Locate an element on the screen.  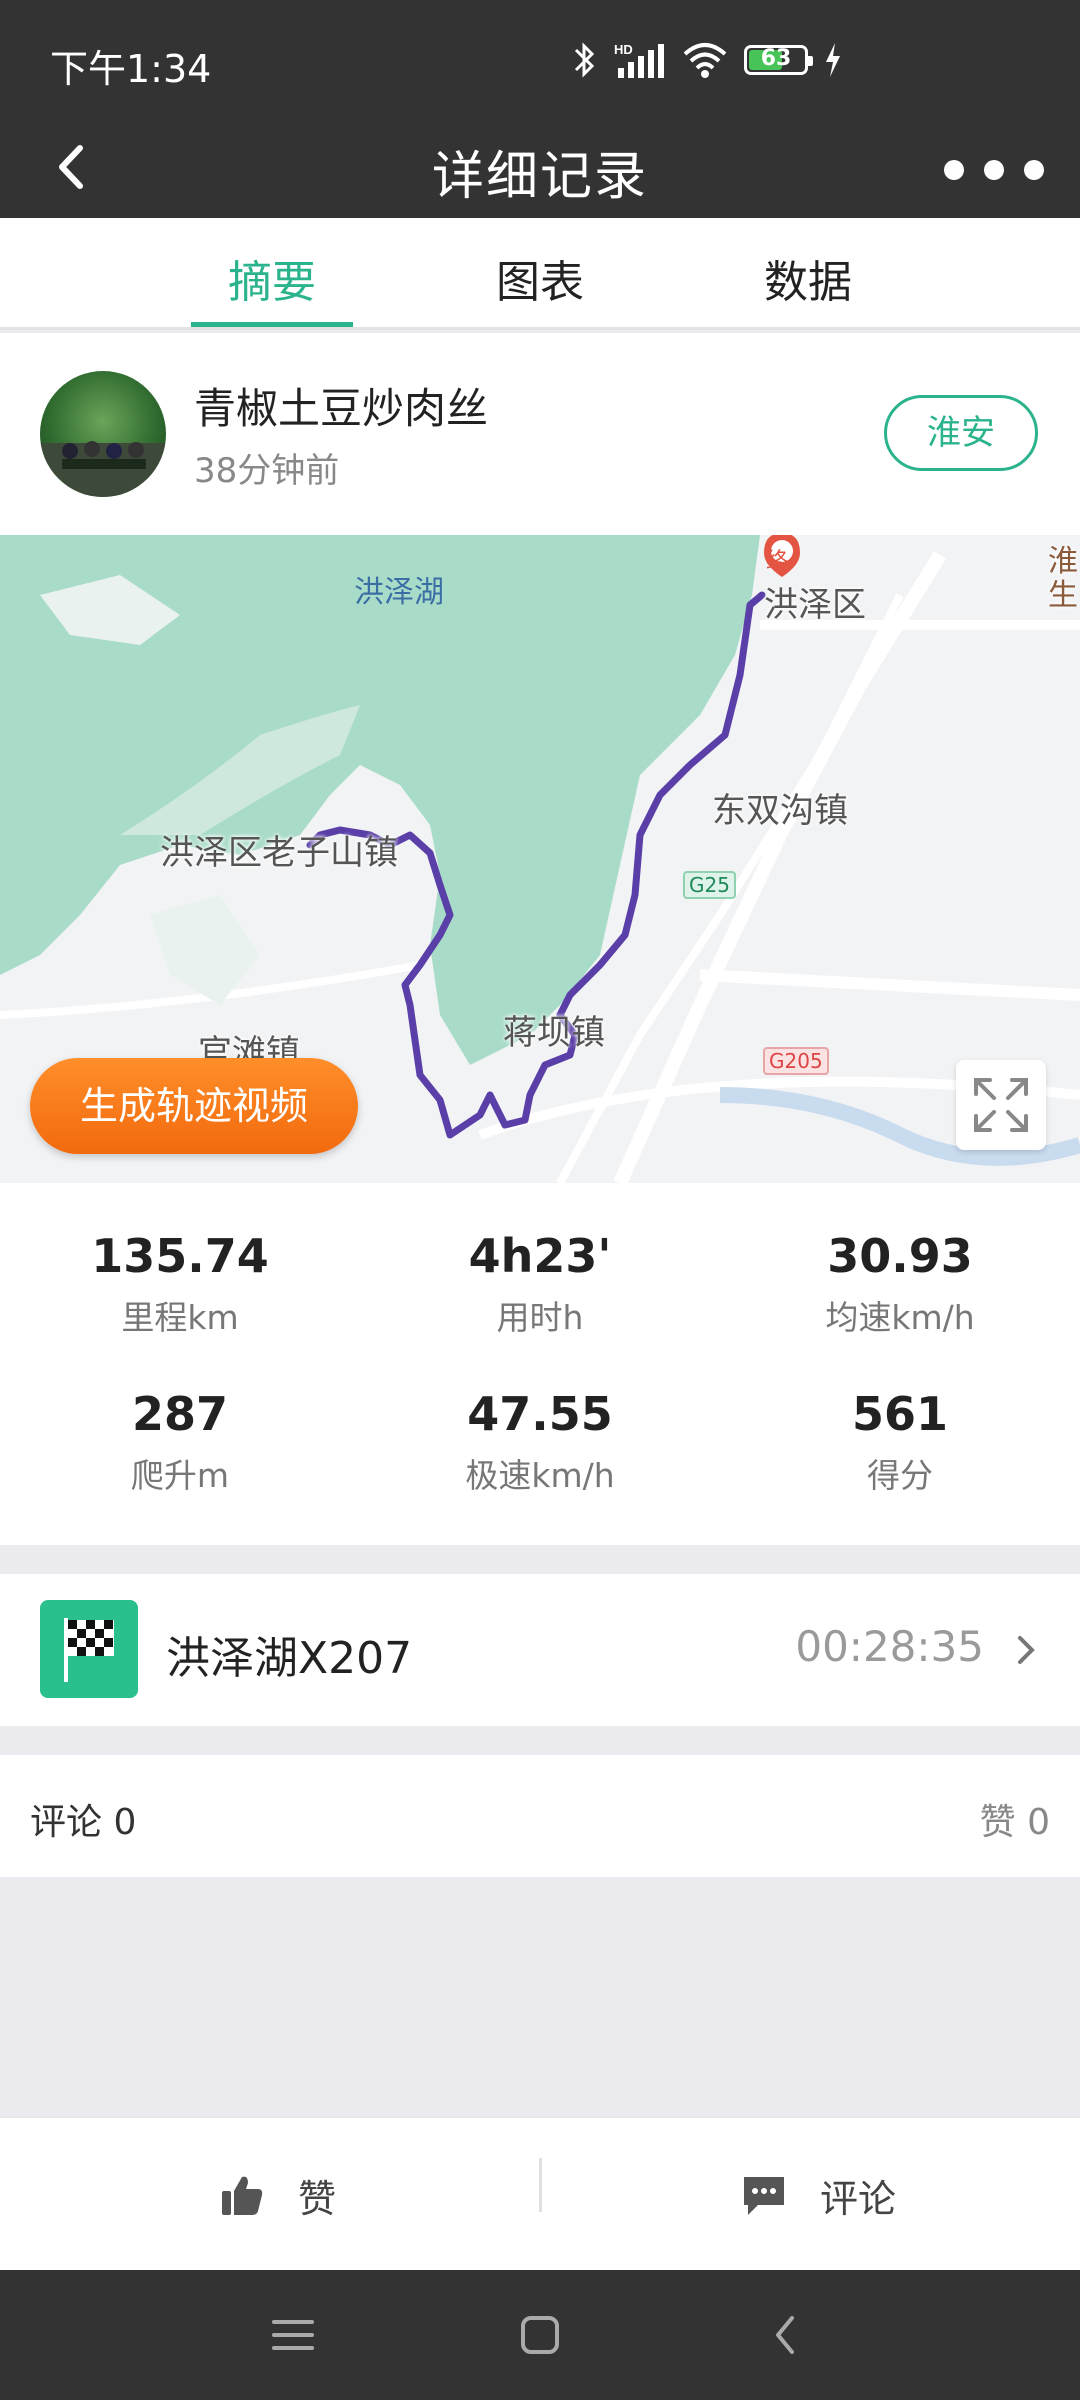
comment-button-label: 评论 is located at coordinates (858, 2198).